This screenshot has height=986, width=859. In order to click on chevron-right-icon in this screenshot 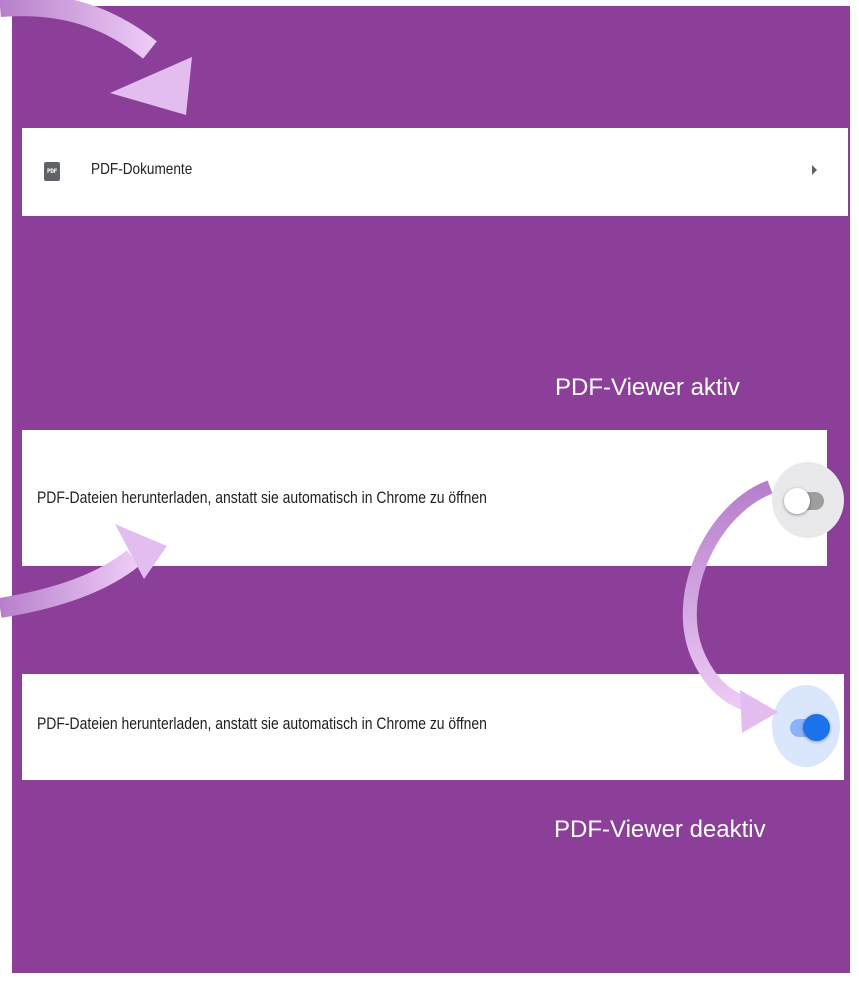, I will do `click(814, 170)`.